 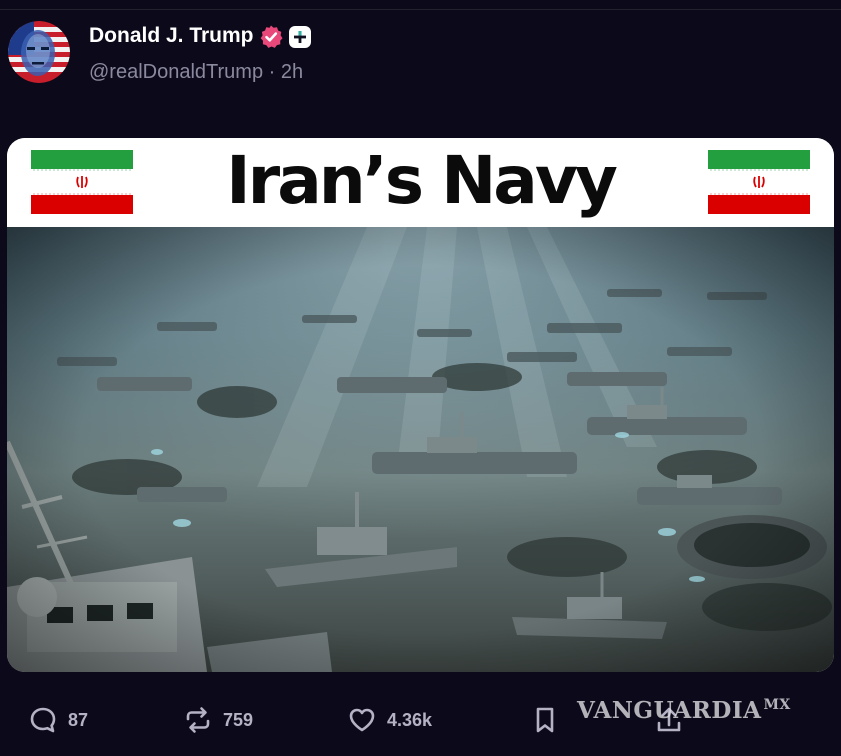 I want to click on verified-badge-icon, so click(x=271, y=37).